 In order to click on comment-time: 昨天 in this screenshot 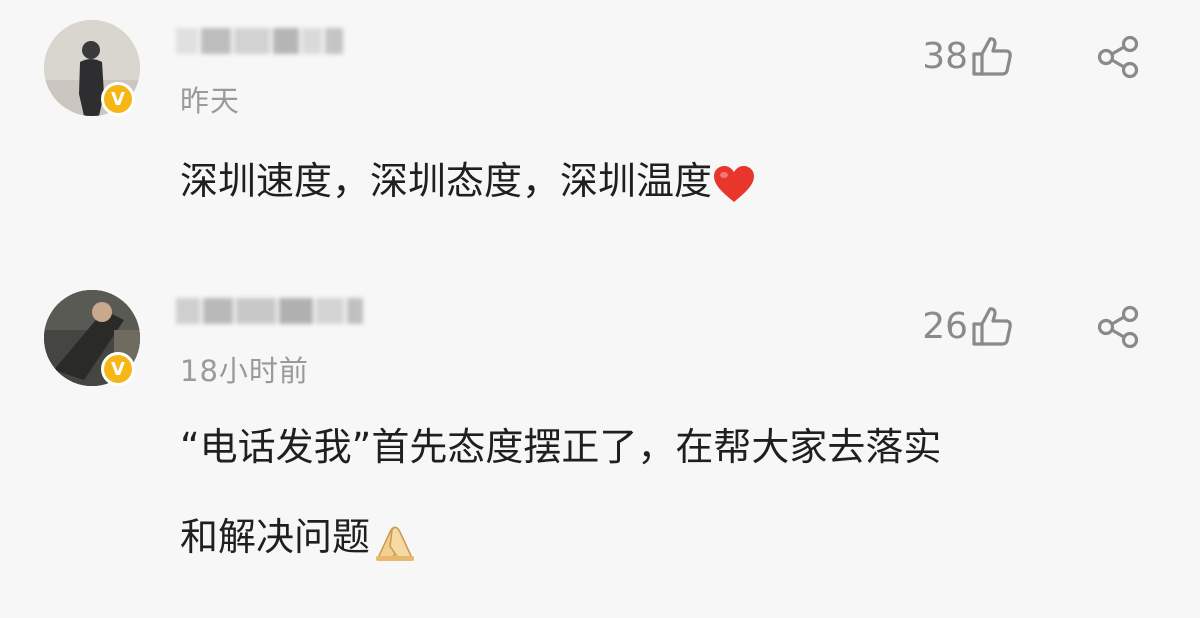, I will do `click(210, 101)`.